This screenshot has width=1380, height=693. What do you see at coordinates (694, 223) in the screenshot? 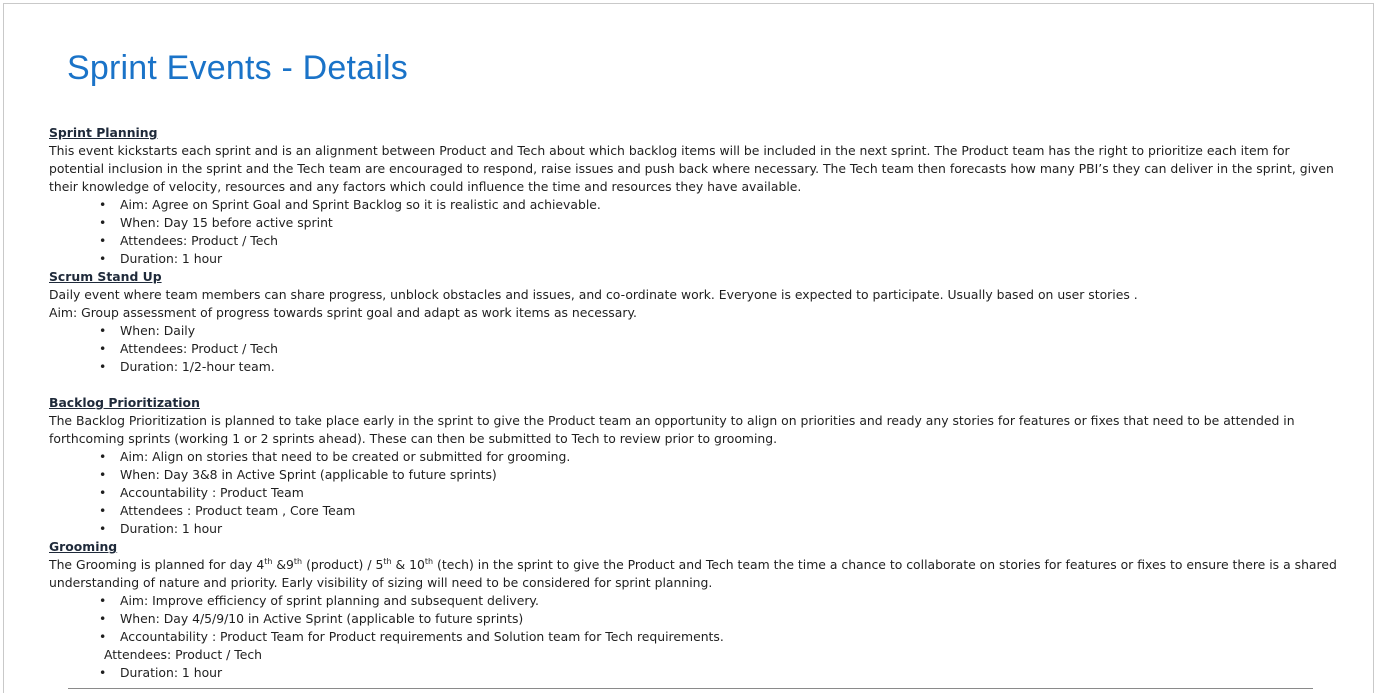
I see `list-item: When: Day 15 before active sprint` at bounding box center [694, 223].